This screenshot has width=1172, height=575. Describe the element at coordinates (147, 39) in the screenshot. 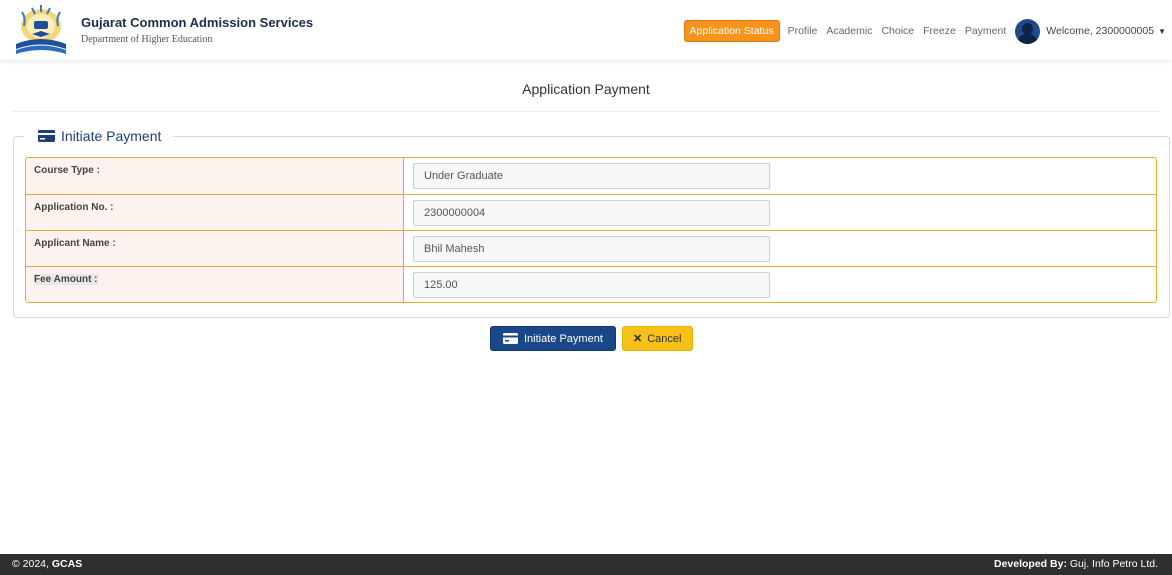

I see `brand-subtitle: Department of Higher Education` at that location.